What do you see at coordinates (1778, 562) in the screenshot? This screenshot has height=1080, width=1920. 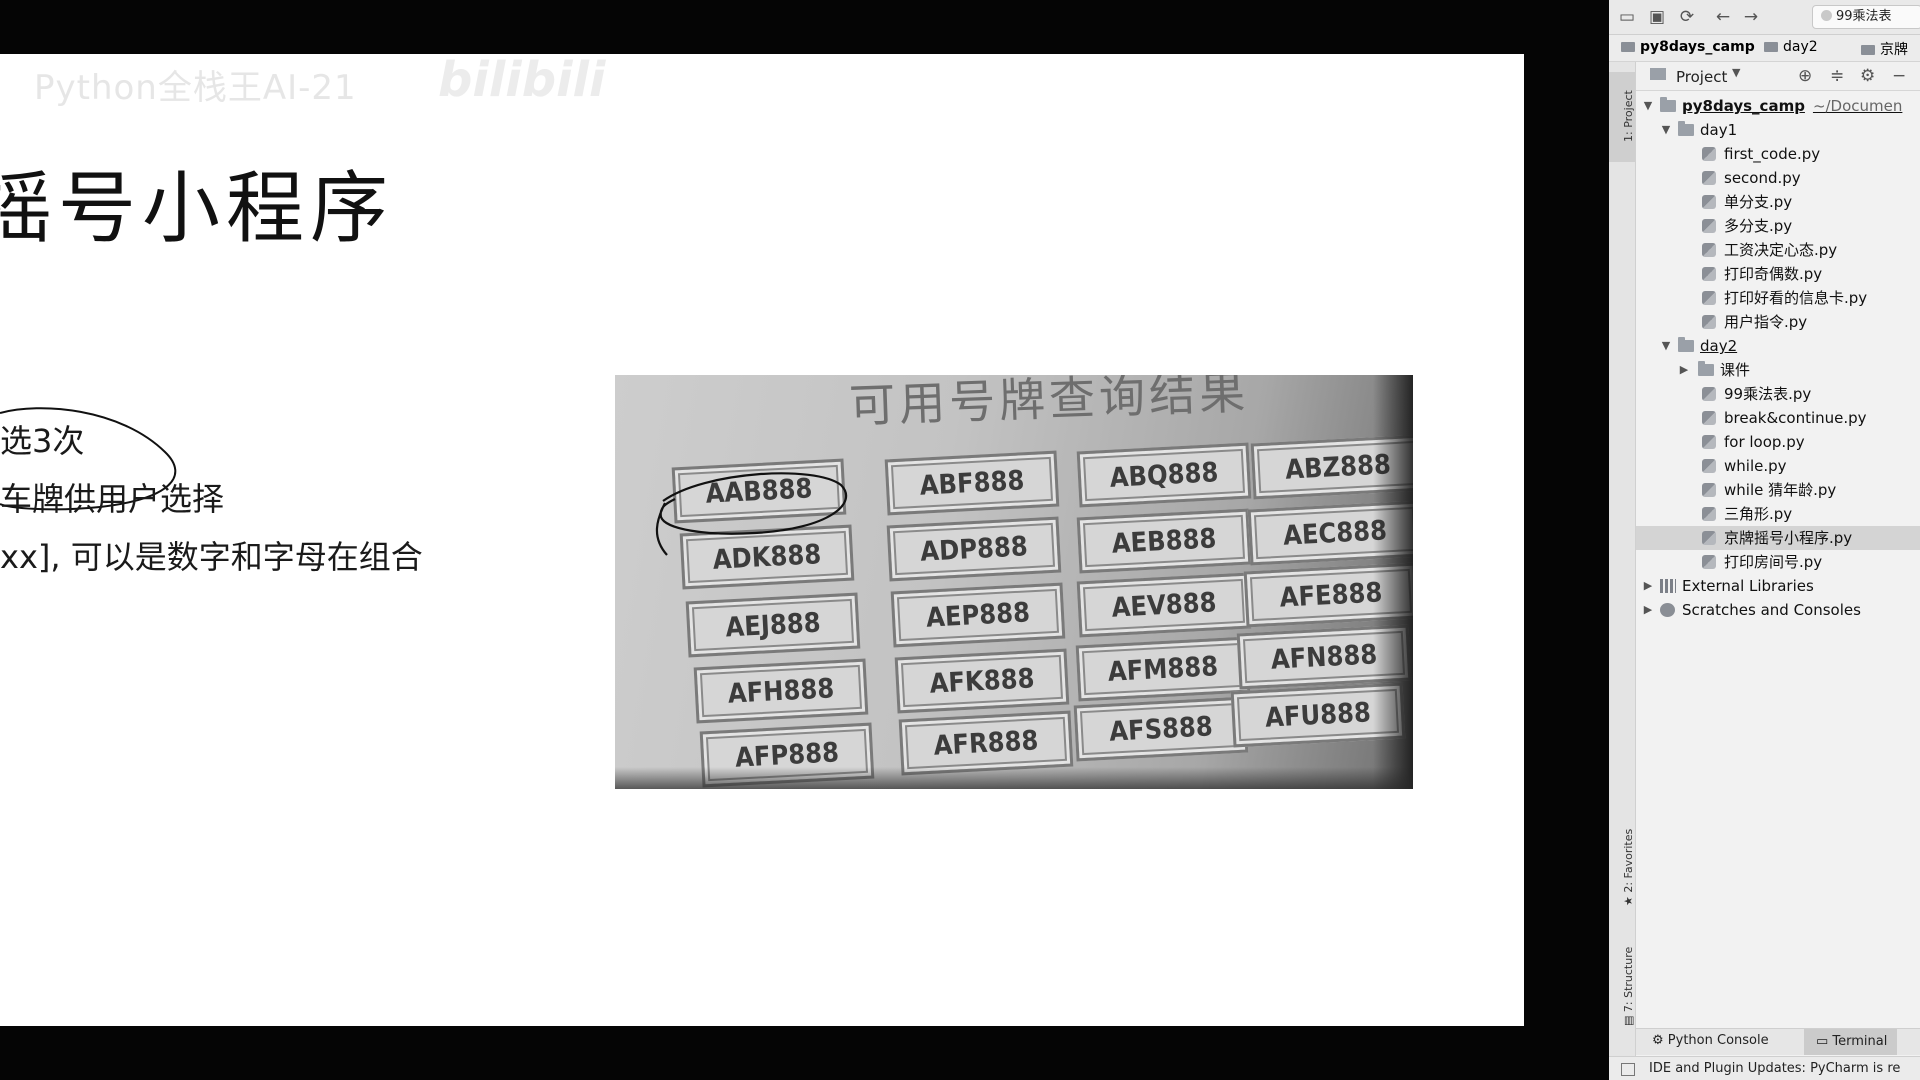 I see `tree-file: 打印房间号.py` at bounding box center [1778, 562].